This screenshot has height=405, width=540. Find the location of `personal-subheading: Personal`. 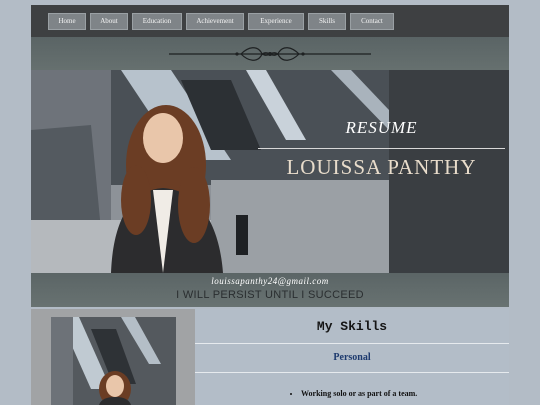

personal-subheading: Personal is located at coordinates (352, 357).